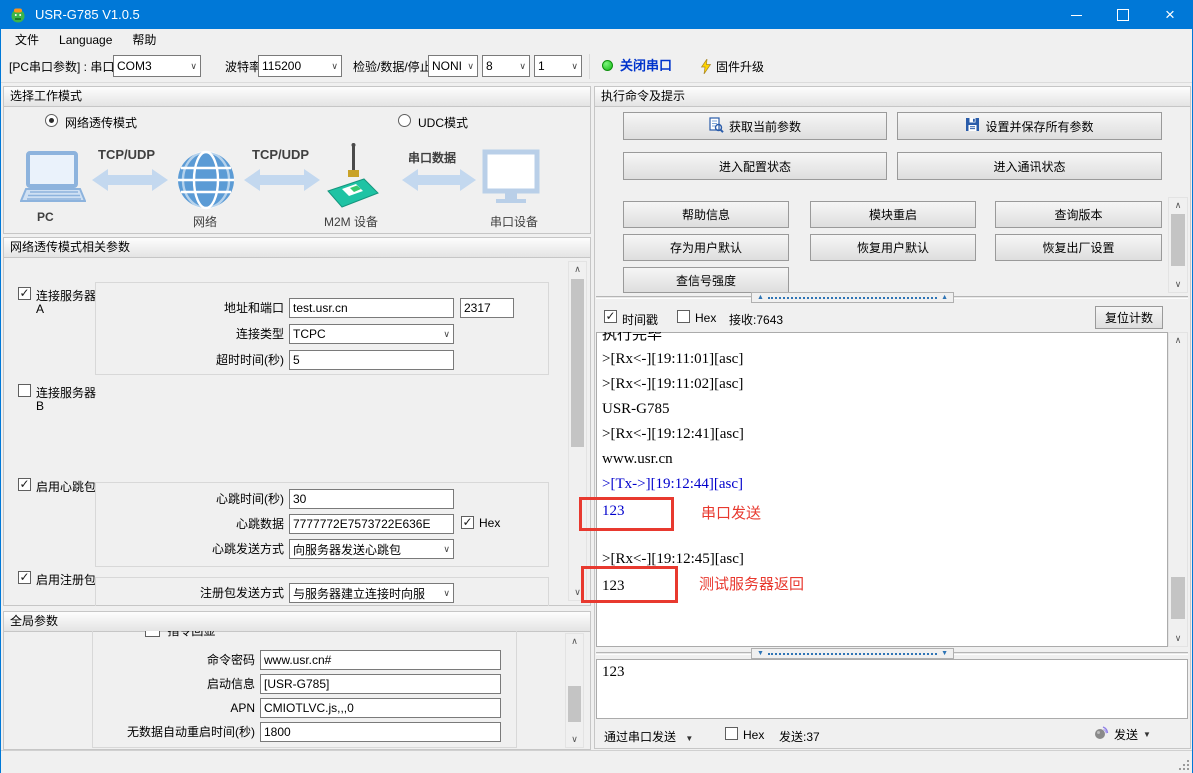  I want to click on com-port-select: COM3 ∨, so click(157, 66).